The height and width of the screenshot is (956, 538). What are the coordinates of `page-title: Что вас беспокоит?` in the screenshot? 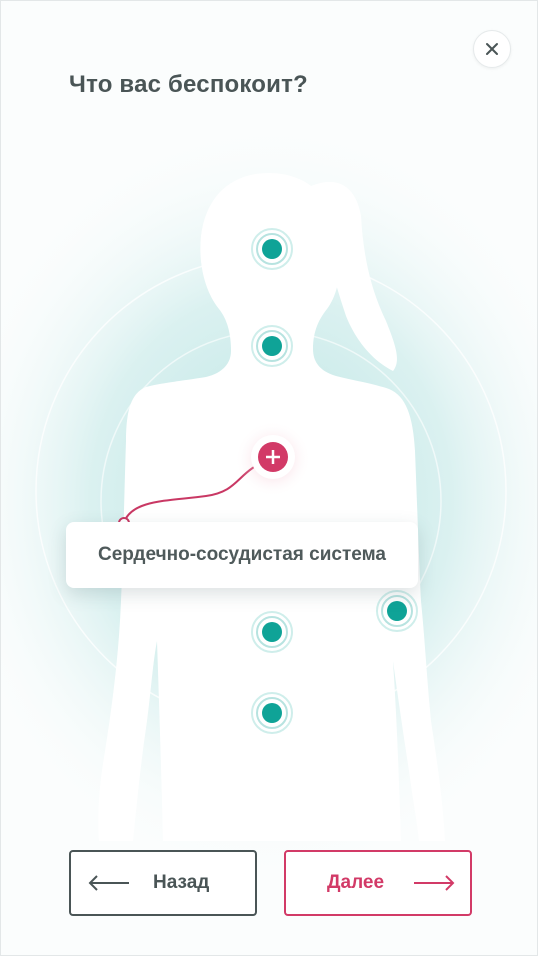 It's located at (188, 84).